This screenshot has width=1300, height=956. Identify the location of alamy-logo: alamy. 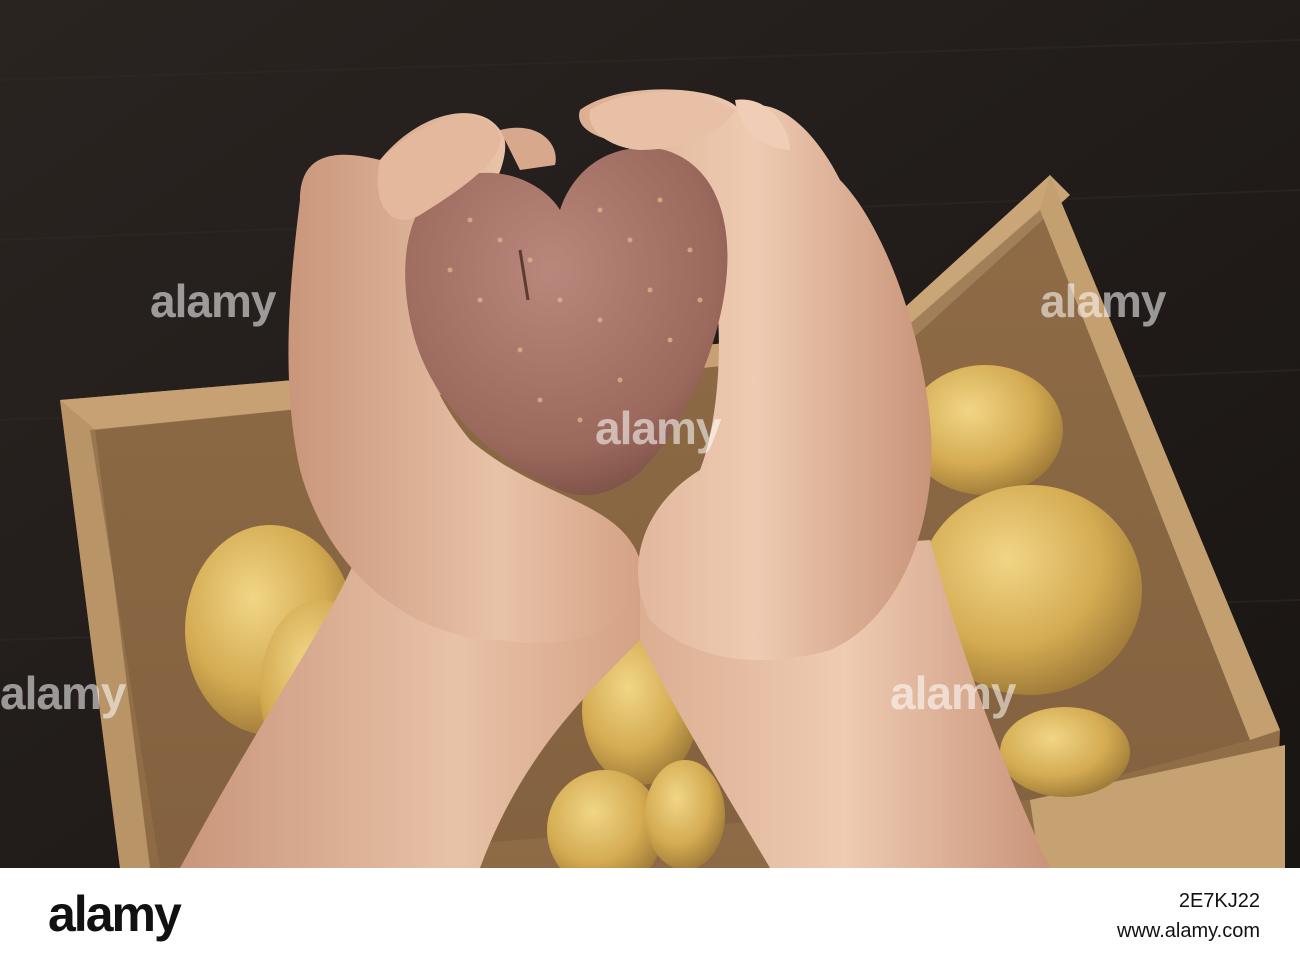
(115, 914).